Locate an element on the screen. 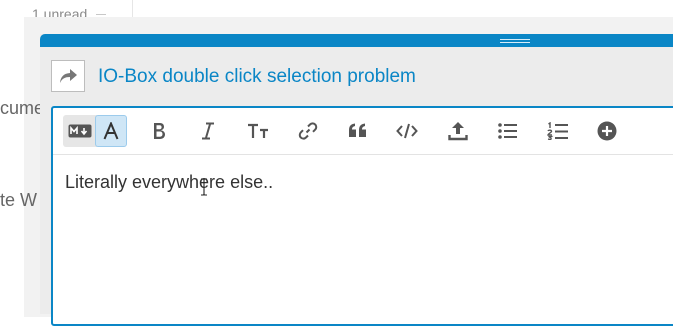  numbered-list-button is located at coordinates (558, 131).